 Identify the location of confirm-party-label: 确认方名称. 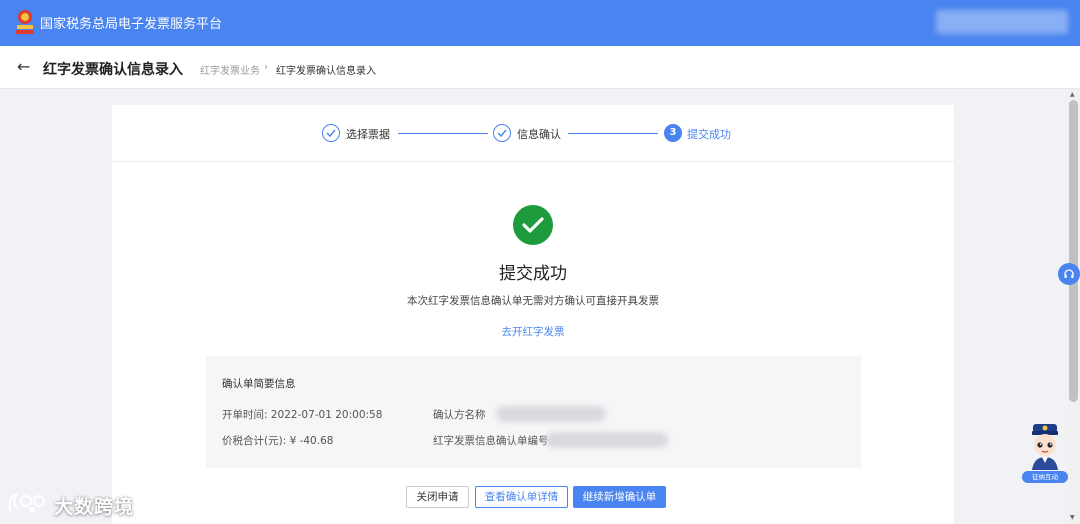
(459, 415).